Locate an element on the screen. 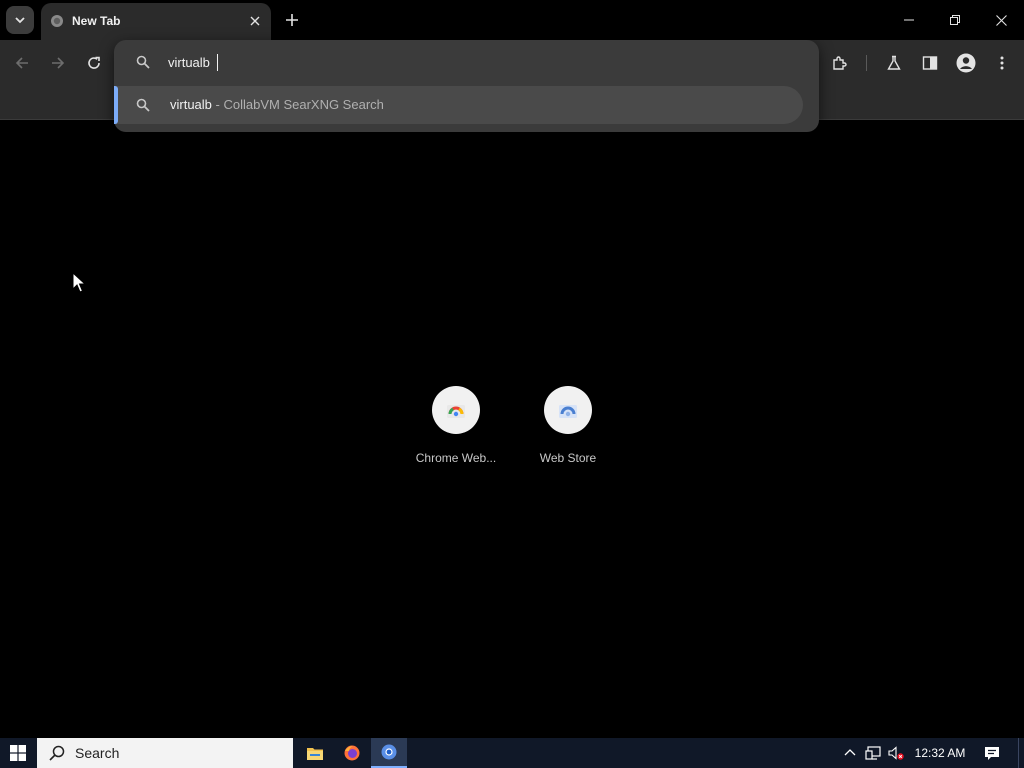  web-store-icon is located at coordinates (568, 411).